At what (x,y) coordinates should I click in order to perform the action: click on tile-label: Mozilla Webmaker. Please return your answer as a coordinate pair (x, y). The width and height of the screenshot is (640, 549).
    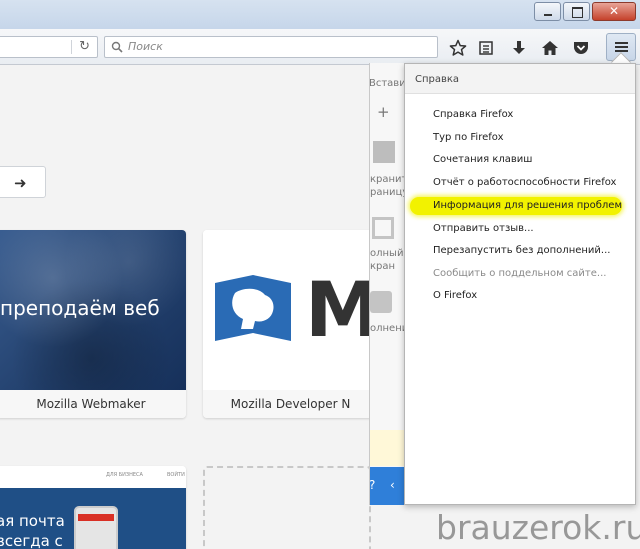
    Looking at the image, I should click on (93, 404).